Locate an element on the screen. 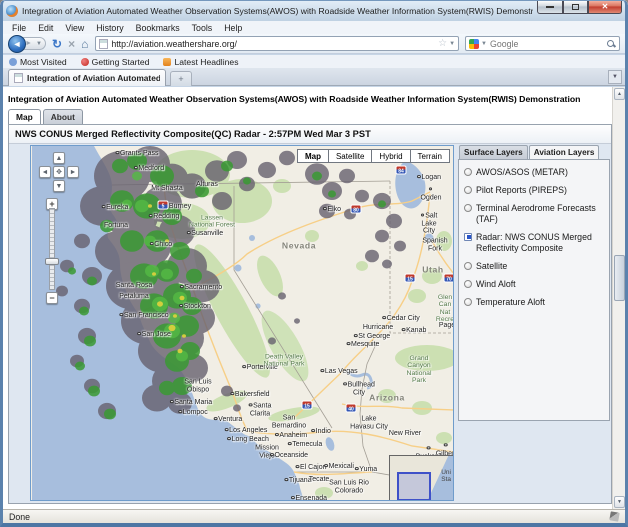 The height and width of the screenshot is (527, 628). map-type-terrain: Terrain is located at coordinates (430, 156).